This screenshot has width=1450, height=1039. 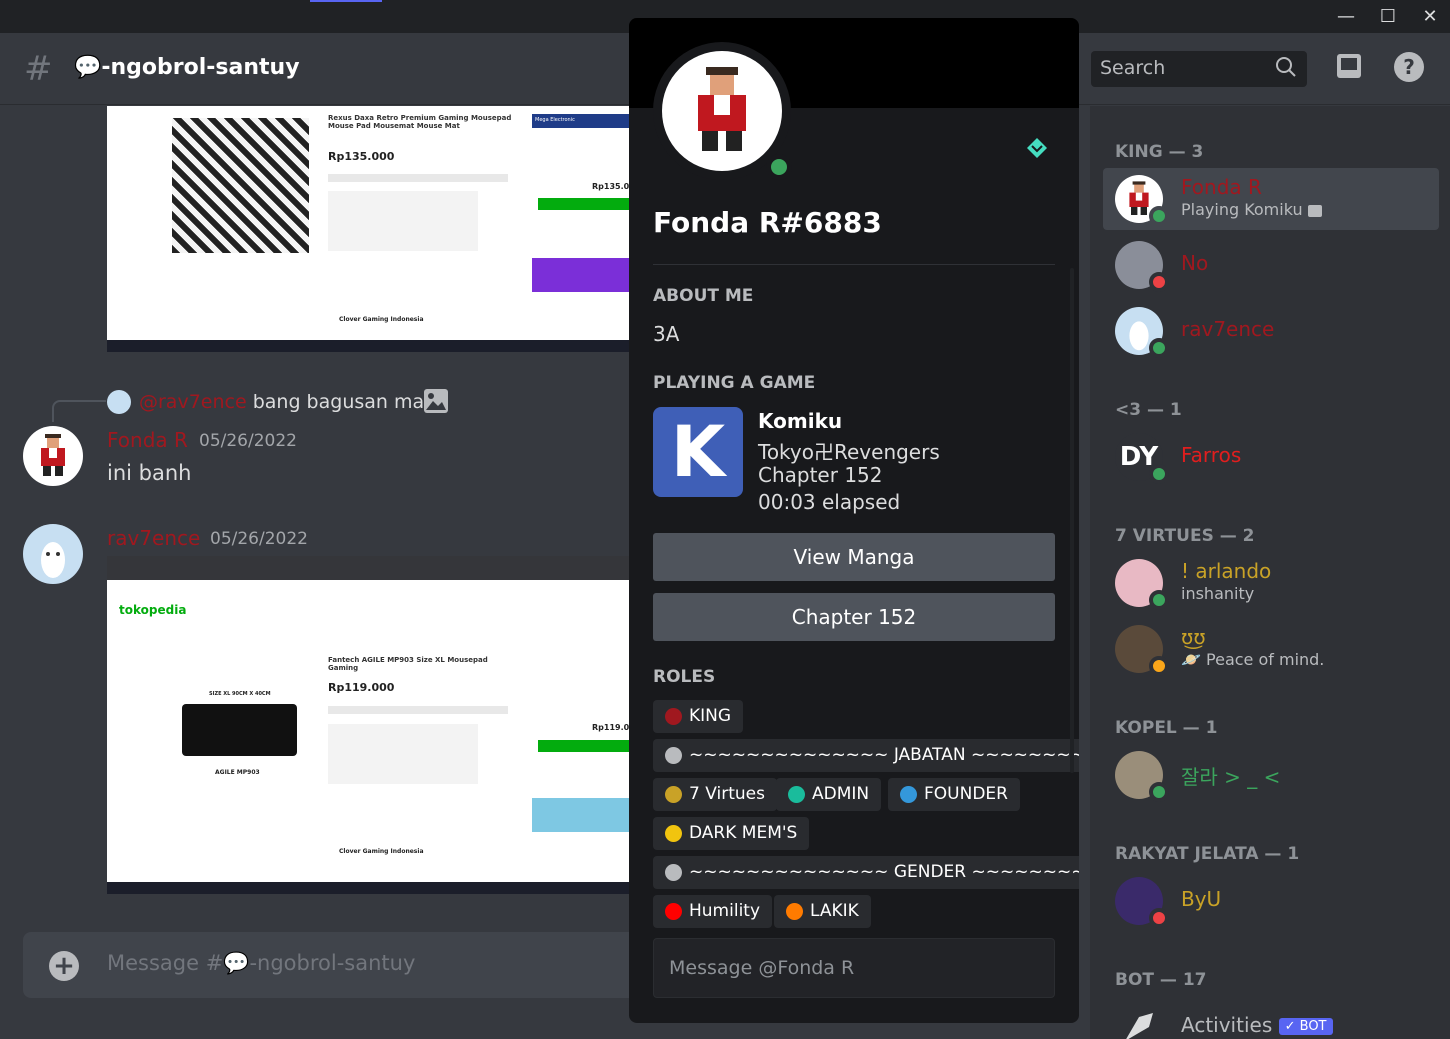 What do you see at coordinates (1161, 980) in the screenshot?
I see `member-group-bot: BOT — 17` at bounding box center [1161, 980].